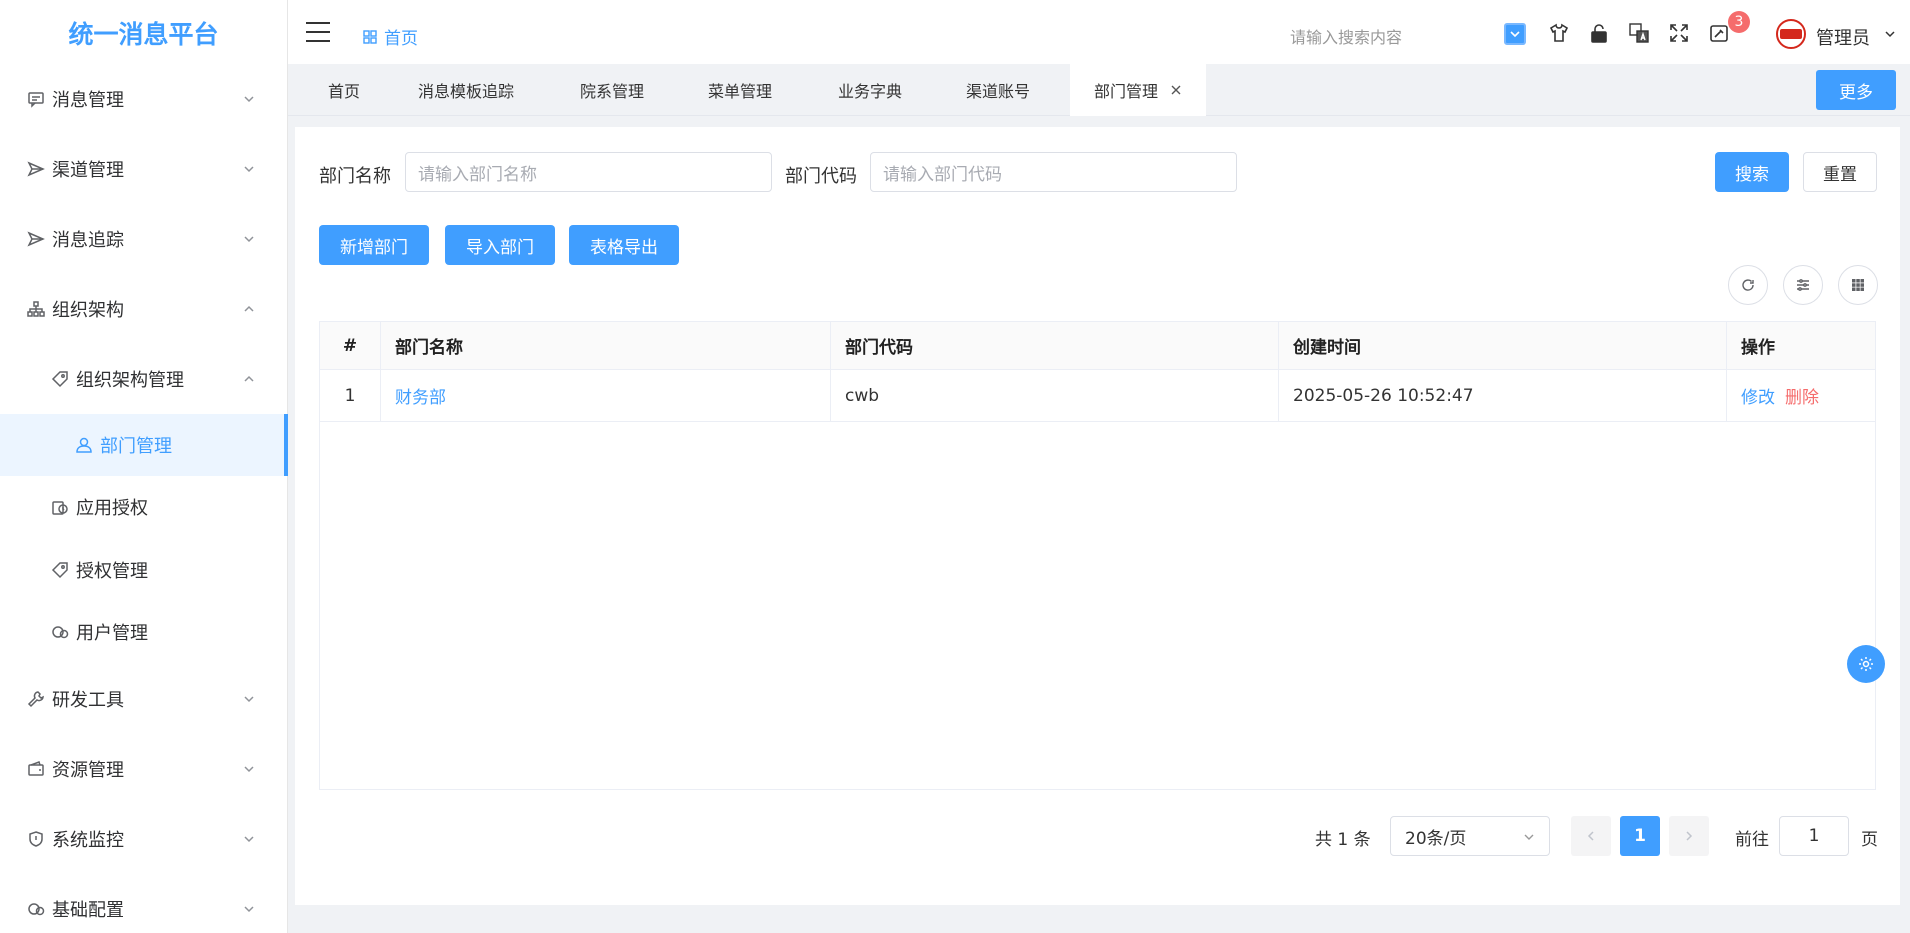 The image size is (1910, 933). I want to click on sidebar-item-authorization-management: 授权管理, so click(144, 570).